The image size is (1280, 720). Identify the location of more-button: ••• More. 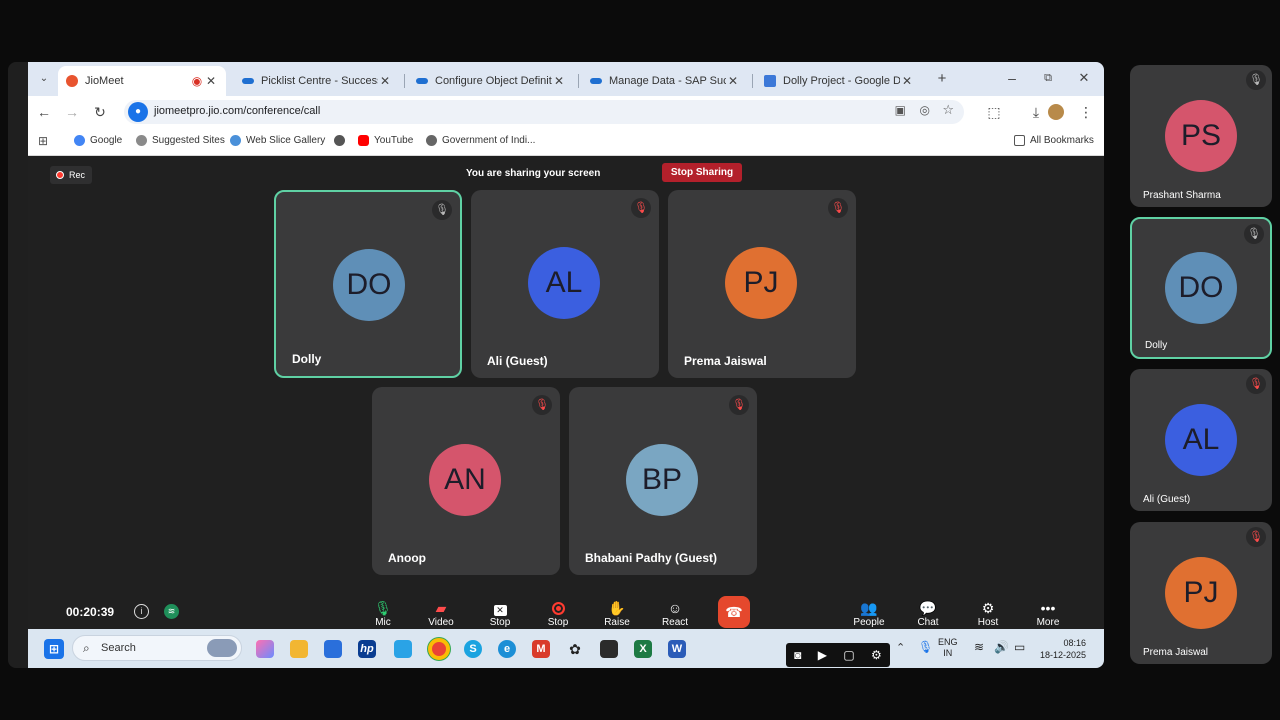
(1048, 613).